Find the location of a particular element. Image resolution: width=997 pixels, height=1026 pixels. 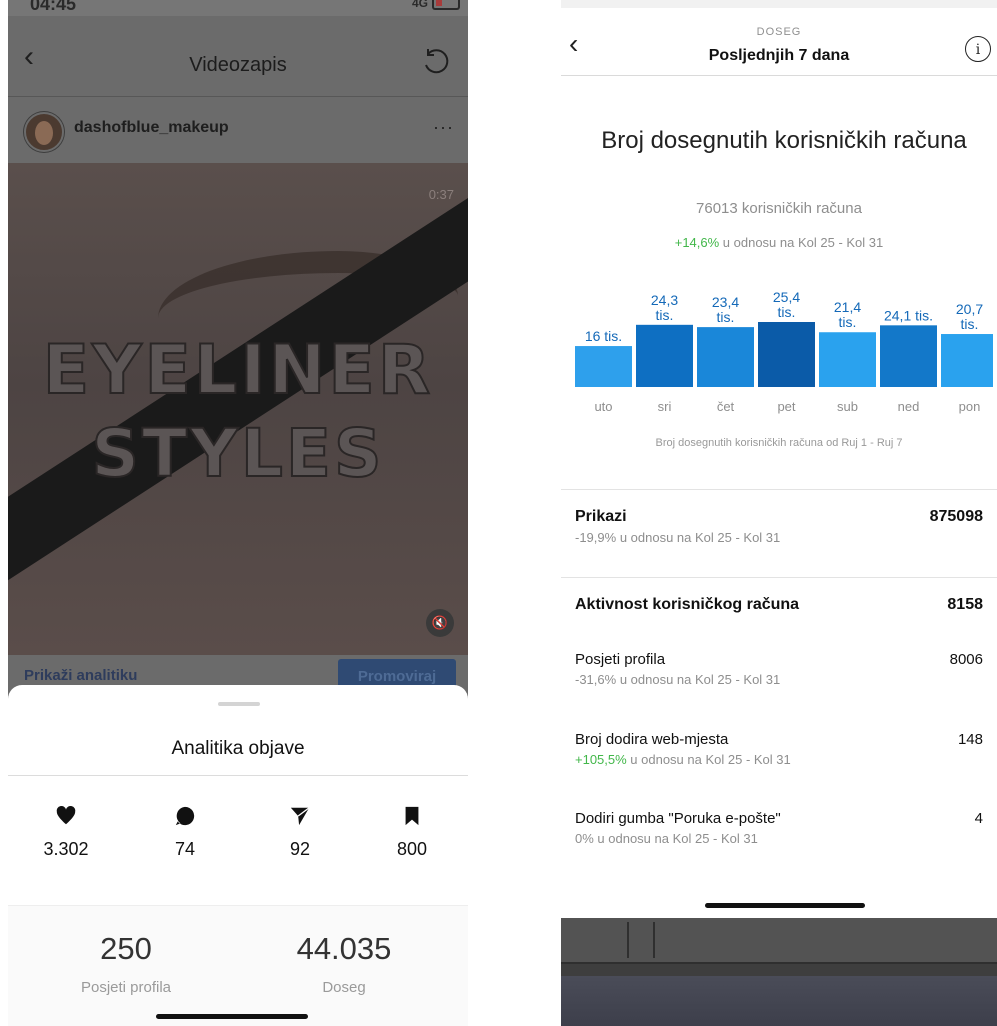

chart-bar-pet is located at coordinates (786, 354).